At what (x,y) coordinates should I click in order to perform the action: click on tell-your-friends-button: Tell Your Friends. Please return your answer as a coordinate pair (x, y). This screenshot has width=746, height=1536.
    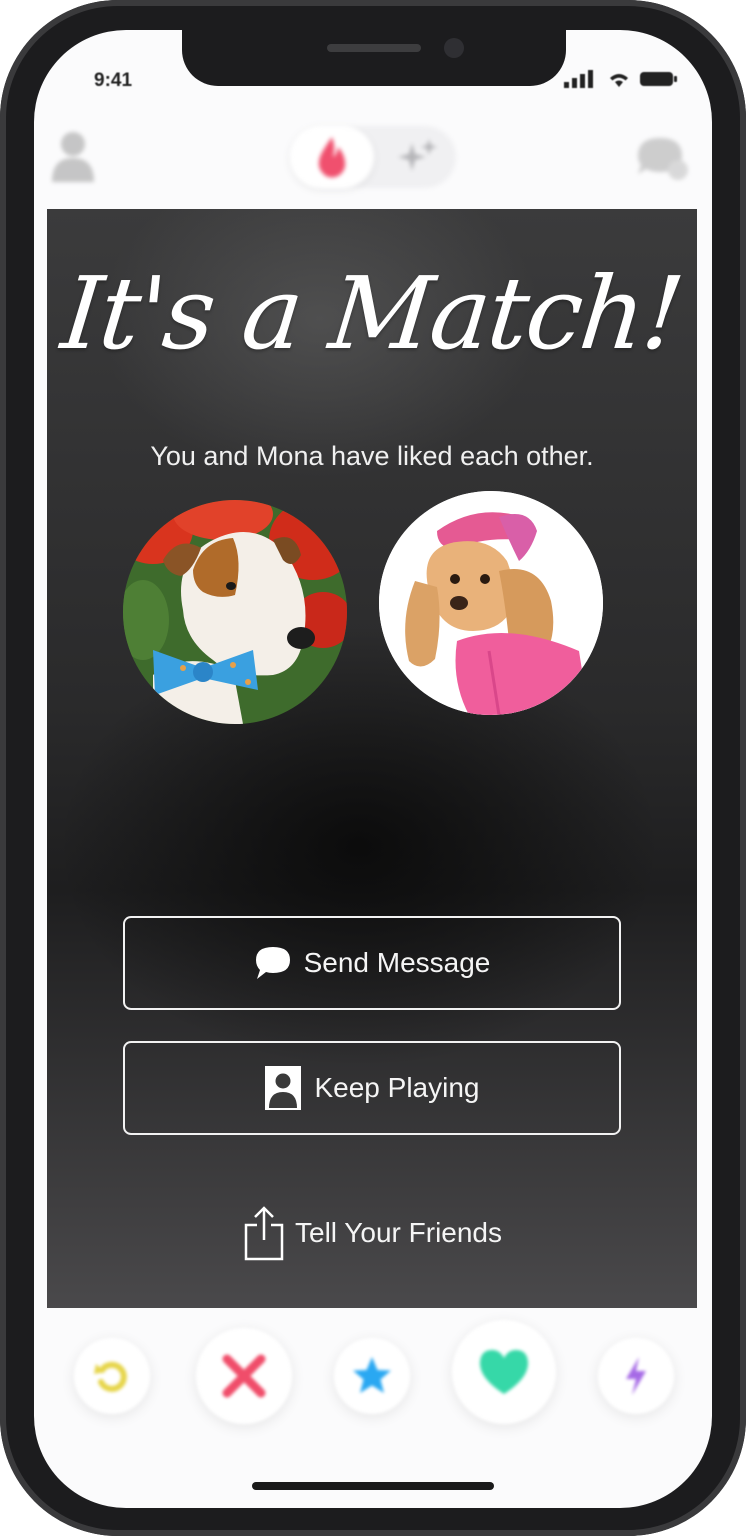
    Looking at the image, I should click on (372, 1233).